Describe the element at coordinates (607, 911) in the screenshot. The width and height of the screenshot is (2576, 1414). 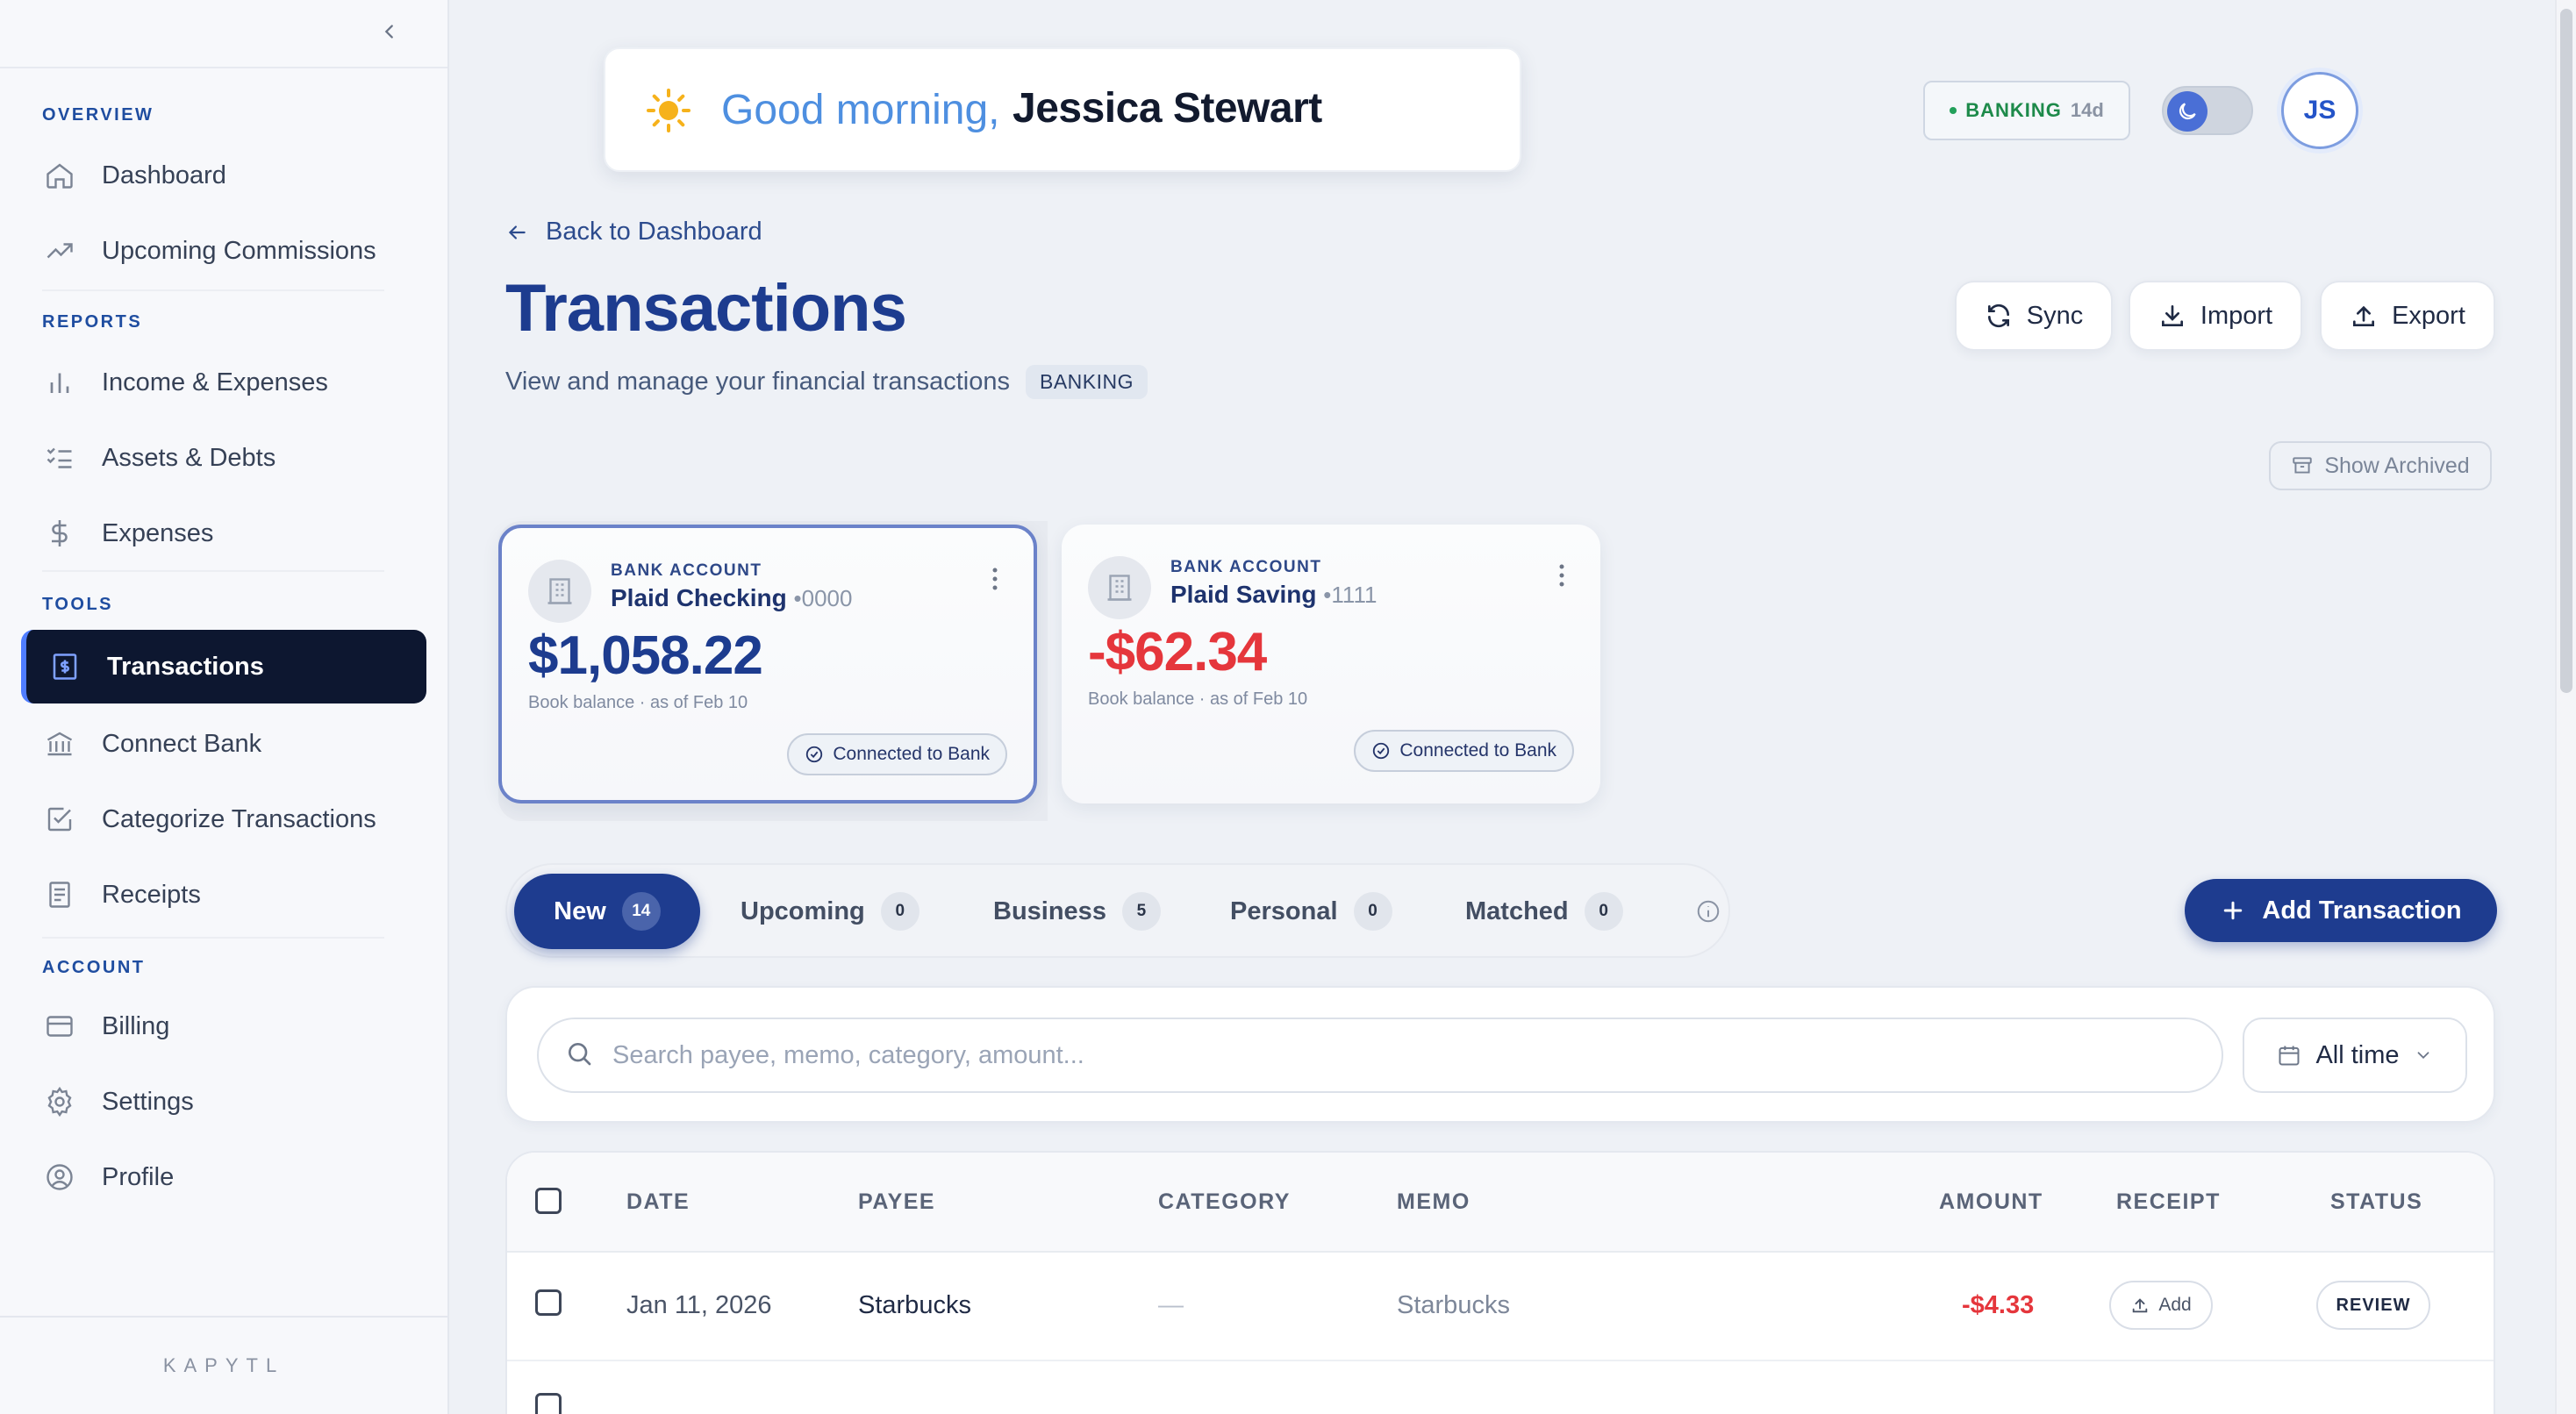
I see `tab-new: New 14` at that location.